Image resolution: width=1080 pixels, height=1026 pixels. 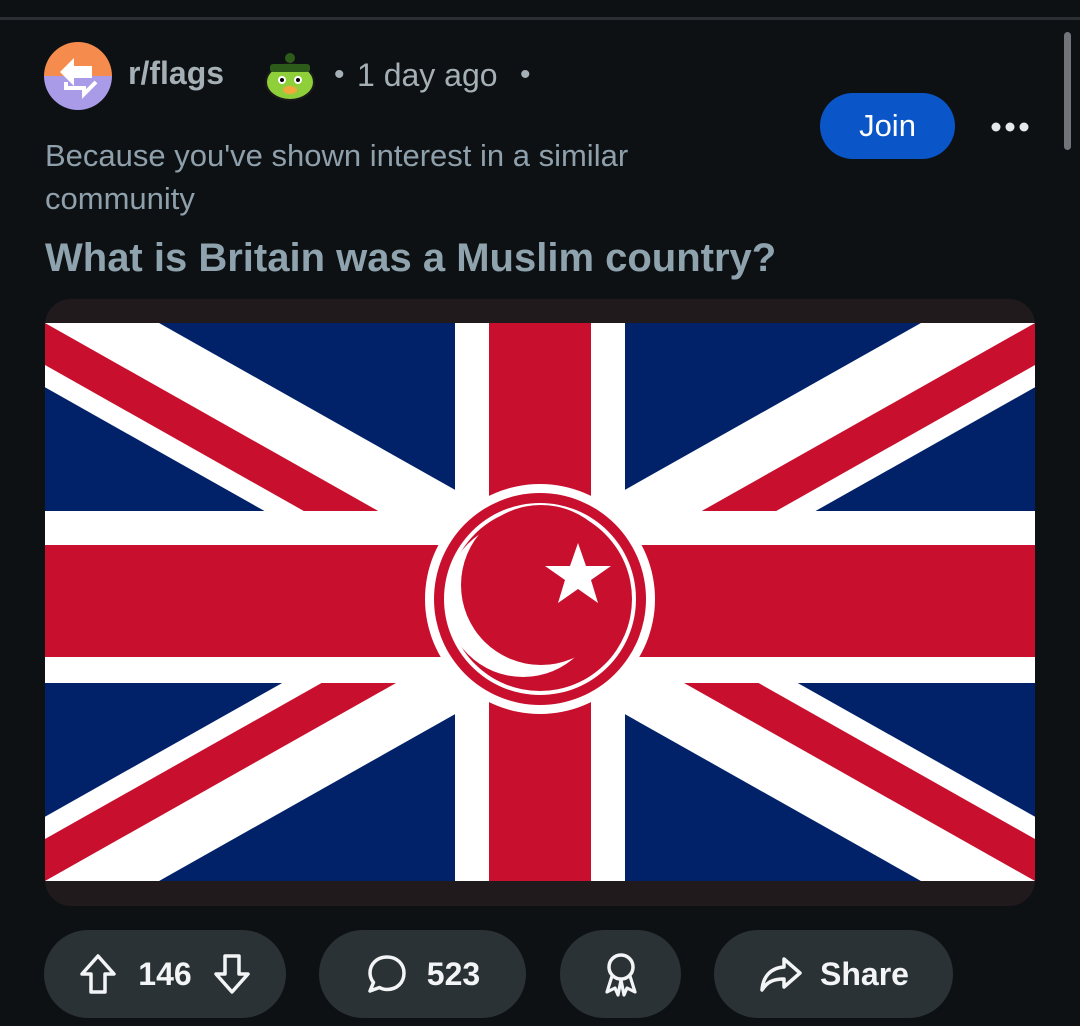 What do you see at coordinates (387, 974) in the screenshot?
I see `comment-icon` at bounding box center [387, 974].